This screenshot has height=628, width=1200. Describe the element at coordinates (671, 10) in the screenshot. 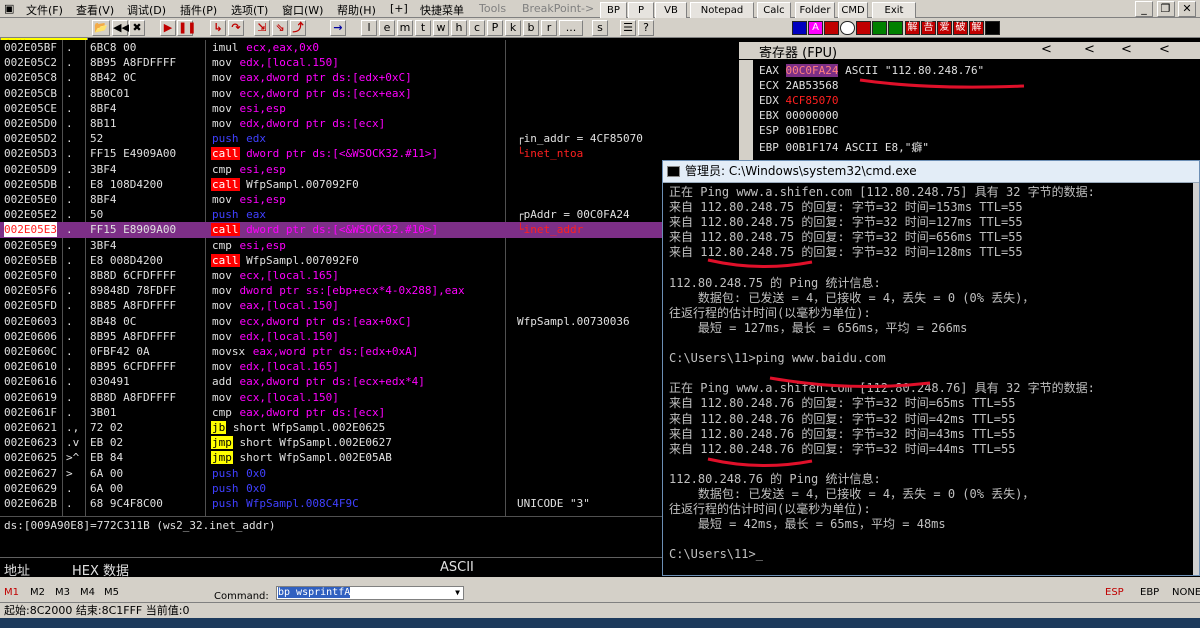

I see `vb-button: VB` at that location.